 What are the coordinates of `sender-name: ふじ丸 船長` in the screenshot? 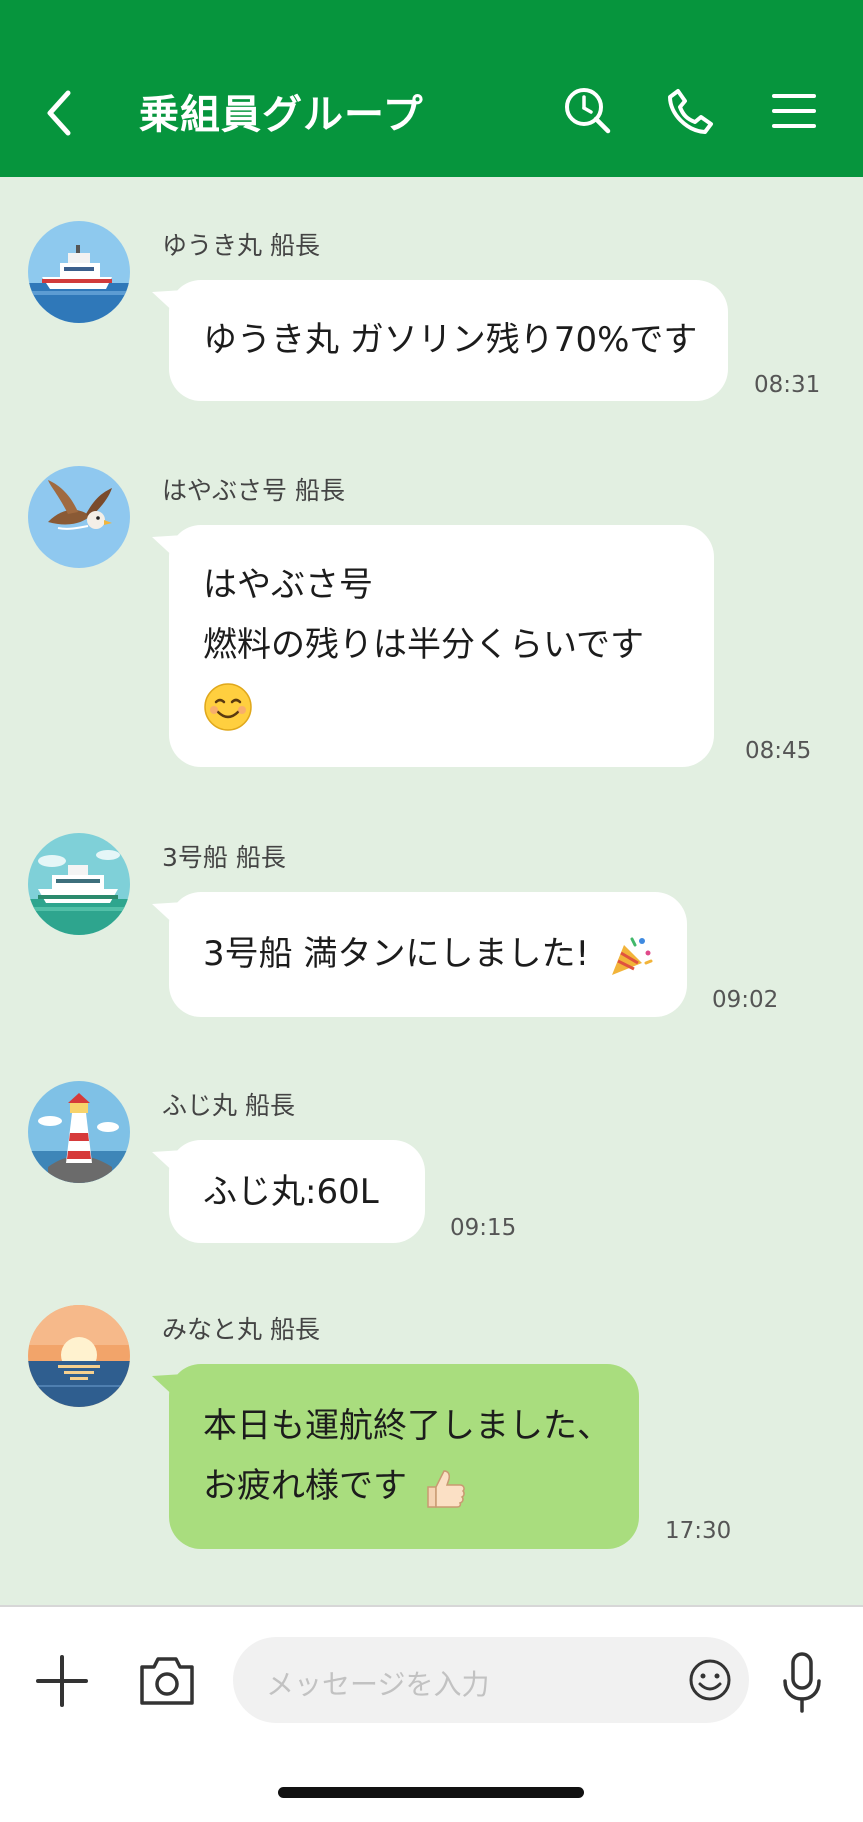 It's located at (228, 1105).